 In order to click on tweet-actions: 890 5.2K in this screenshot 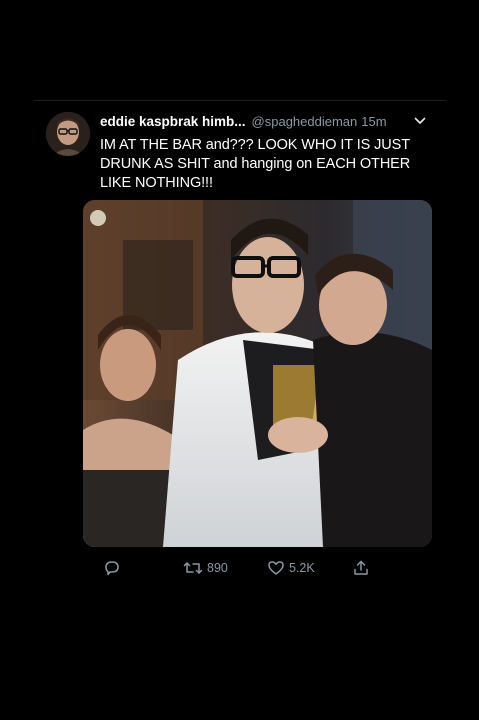, I will do `click(239, 569)`.